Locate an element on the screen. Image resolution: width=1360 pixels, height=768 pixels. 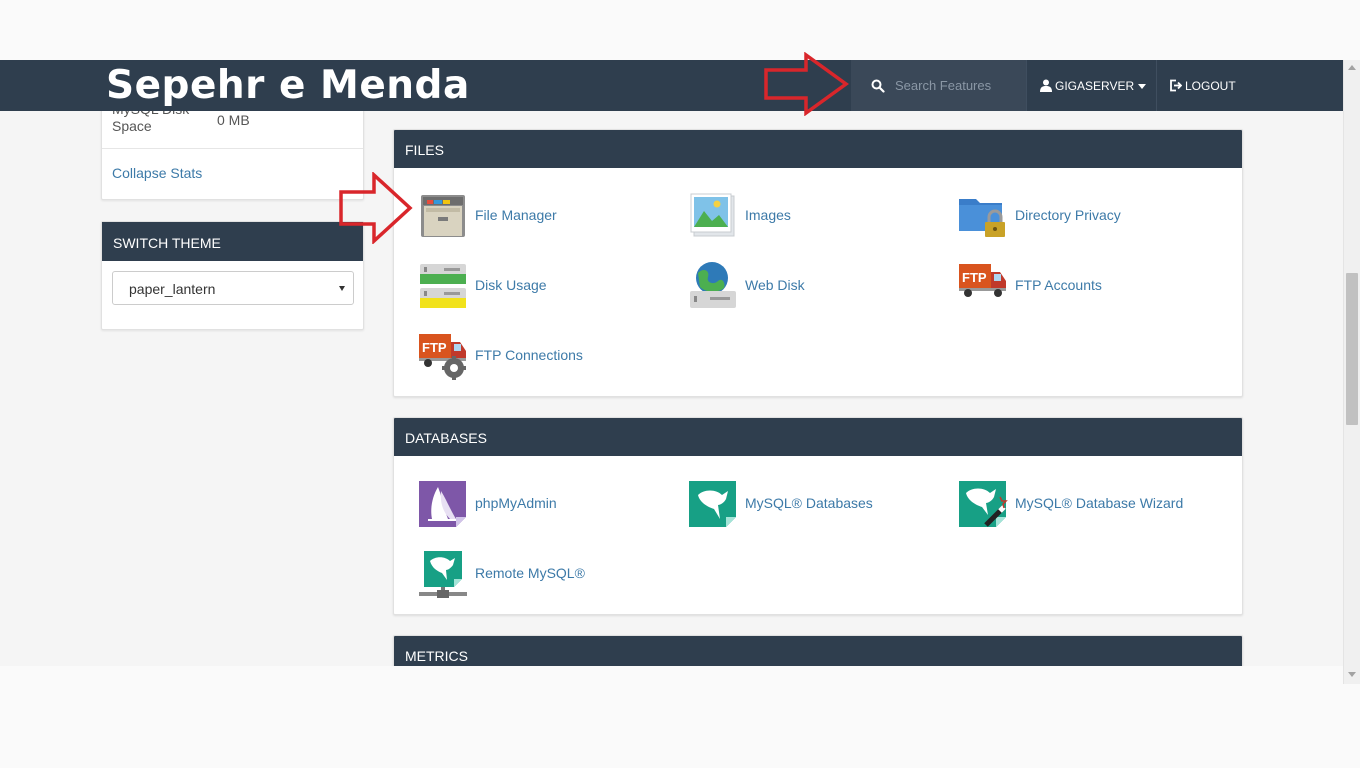
images-label: Images is located at coordinates (768, 215).